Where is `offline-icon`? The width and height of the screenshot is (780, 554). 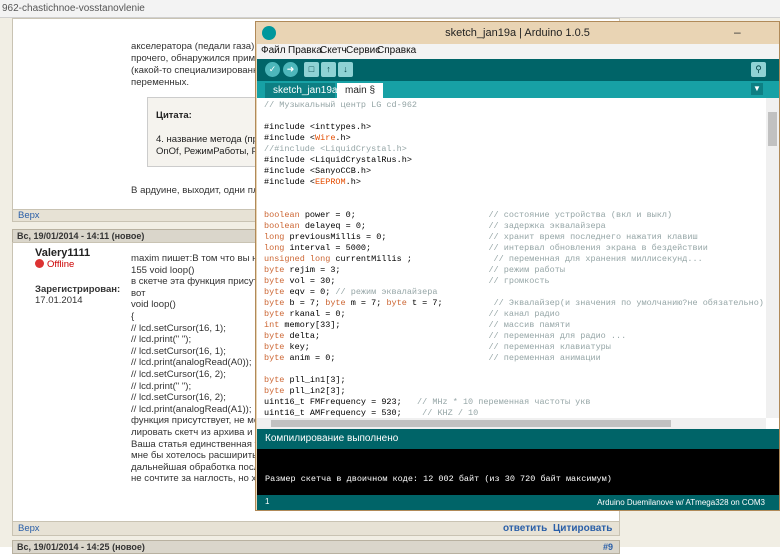 offline-icon is located at coordinates (39, 263).